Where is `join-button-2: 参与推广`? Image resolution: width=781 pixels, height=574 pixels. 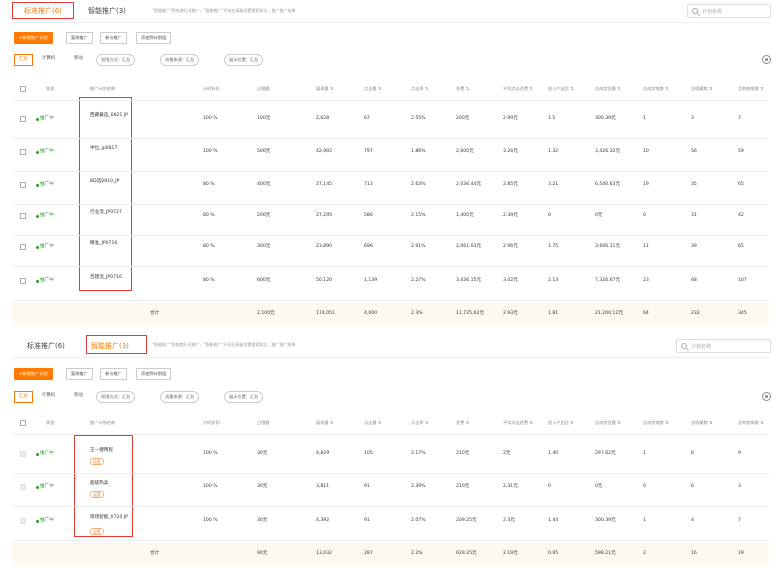 join-button-2: 参与推广 is located at coordinates (113, 374).